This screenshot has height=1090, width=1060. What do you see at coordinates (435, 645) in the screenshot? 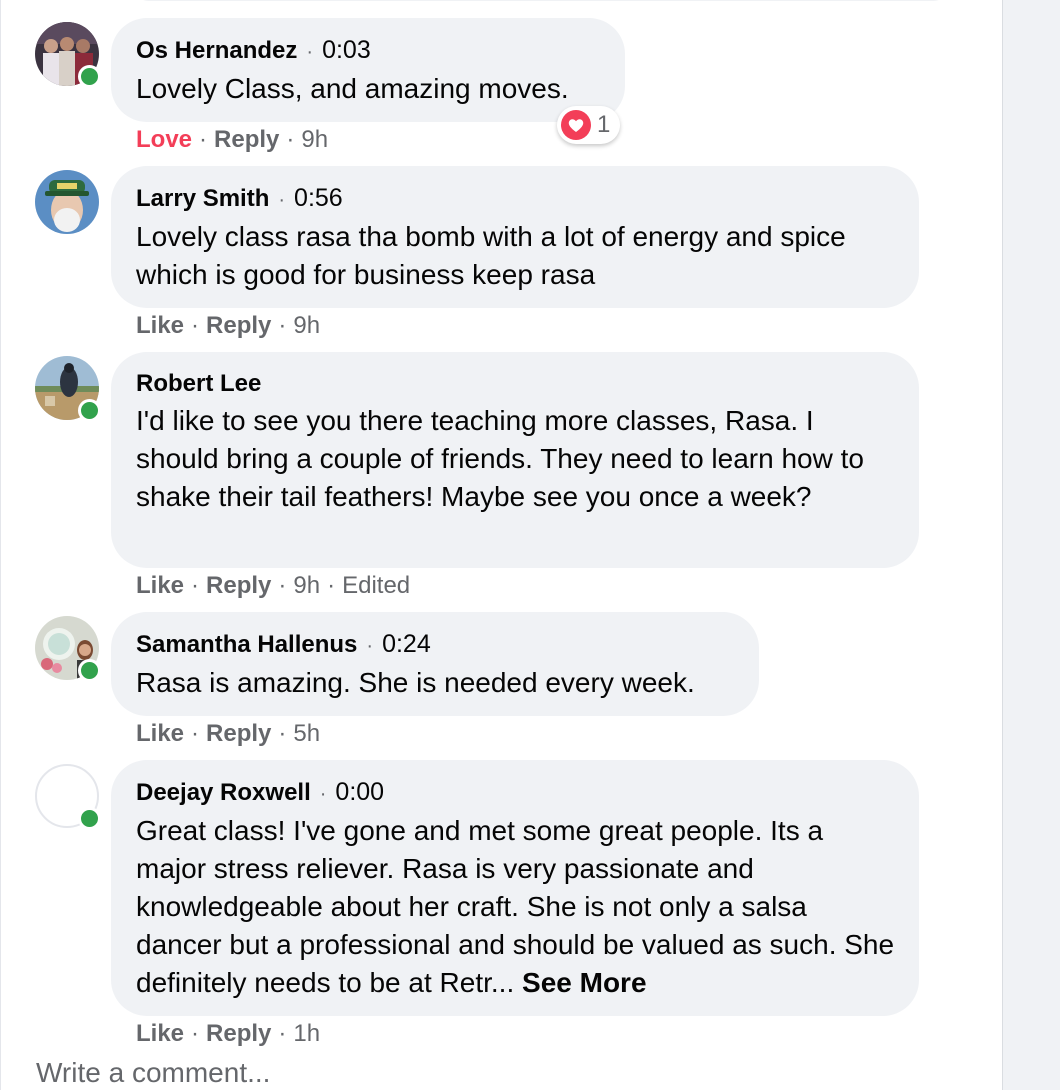
I see `author-line: Samantha Hallenus · 0:24` at bounding box center [435, 645].